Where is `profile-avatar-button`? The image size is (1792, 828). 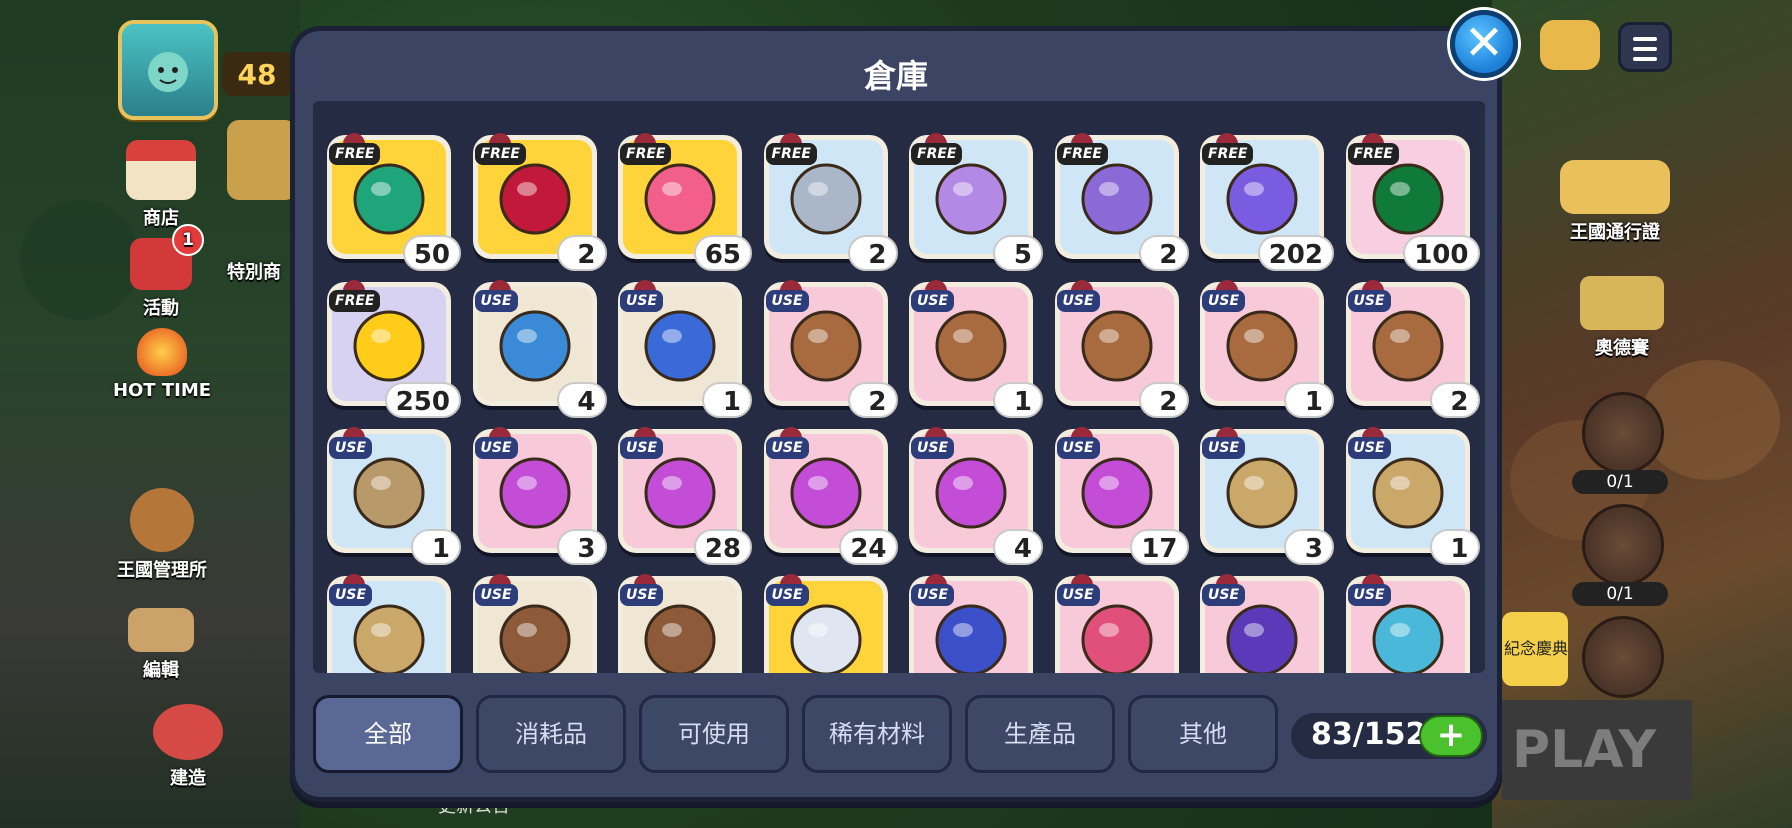
profile-avatar-button is located at coordinates (168, 70).